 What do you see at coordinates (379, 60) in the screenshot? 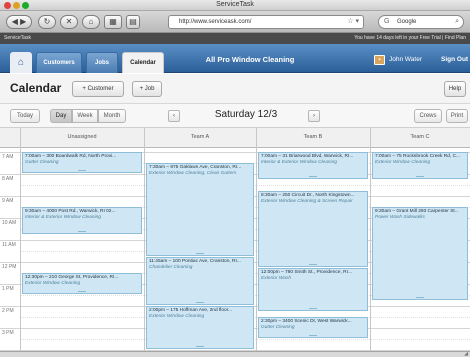
I see `user-avatar-icon: ▪` at bounding box center [379, 60].